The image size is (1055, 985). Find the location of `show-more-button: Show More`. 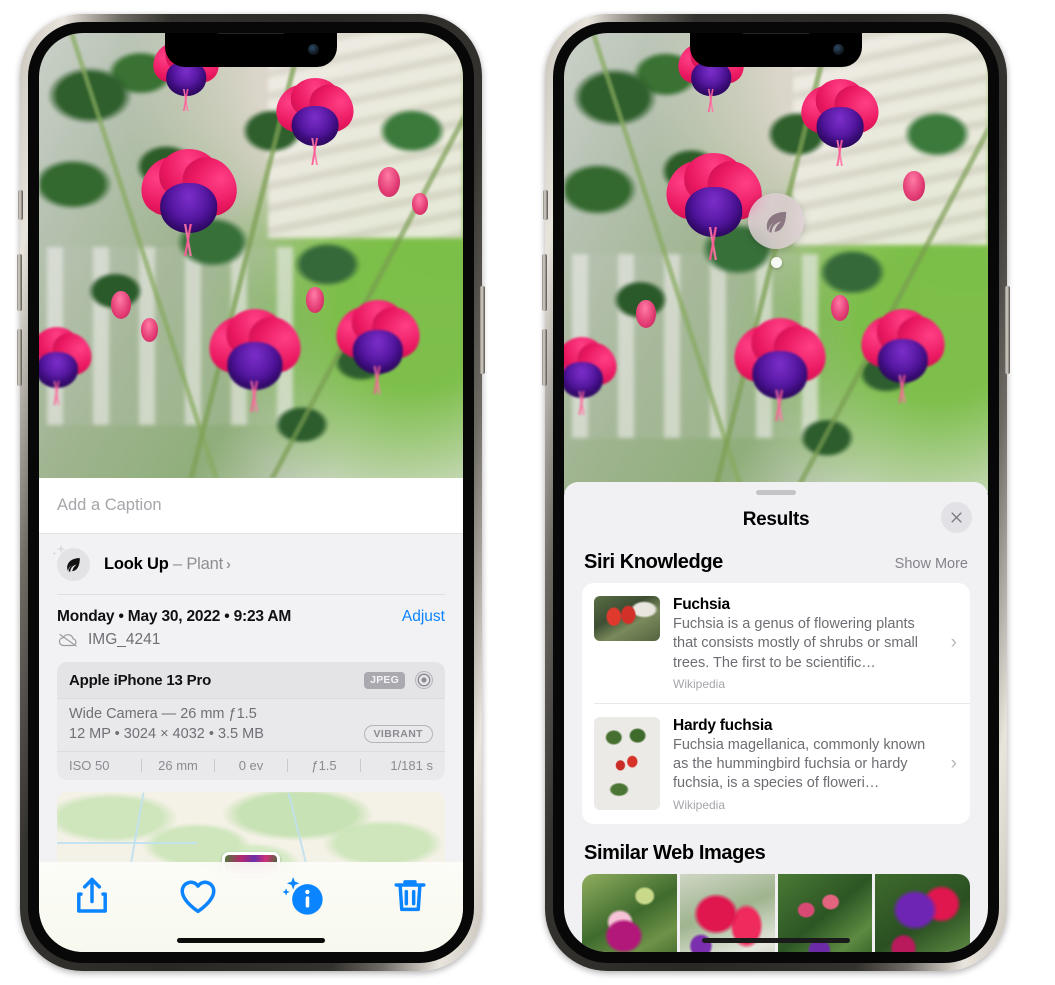

show-more-button: Show More is located at coordinates (931, 564).